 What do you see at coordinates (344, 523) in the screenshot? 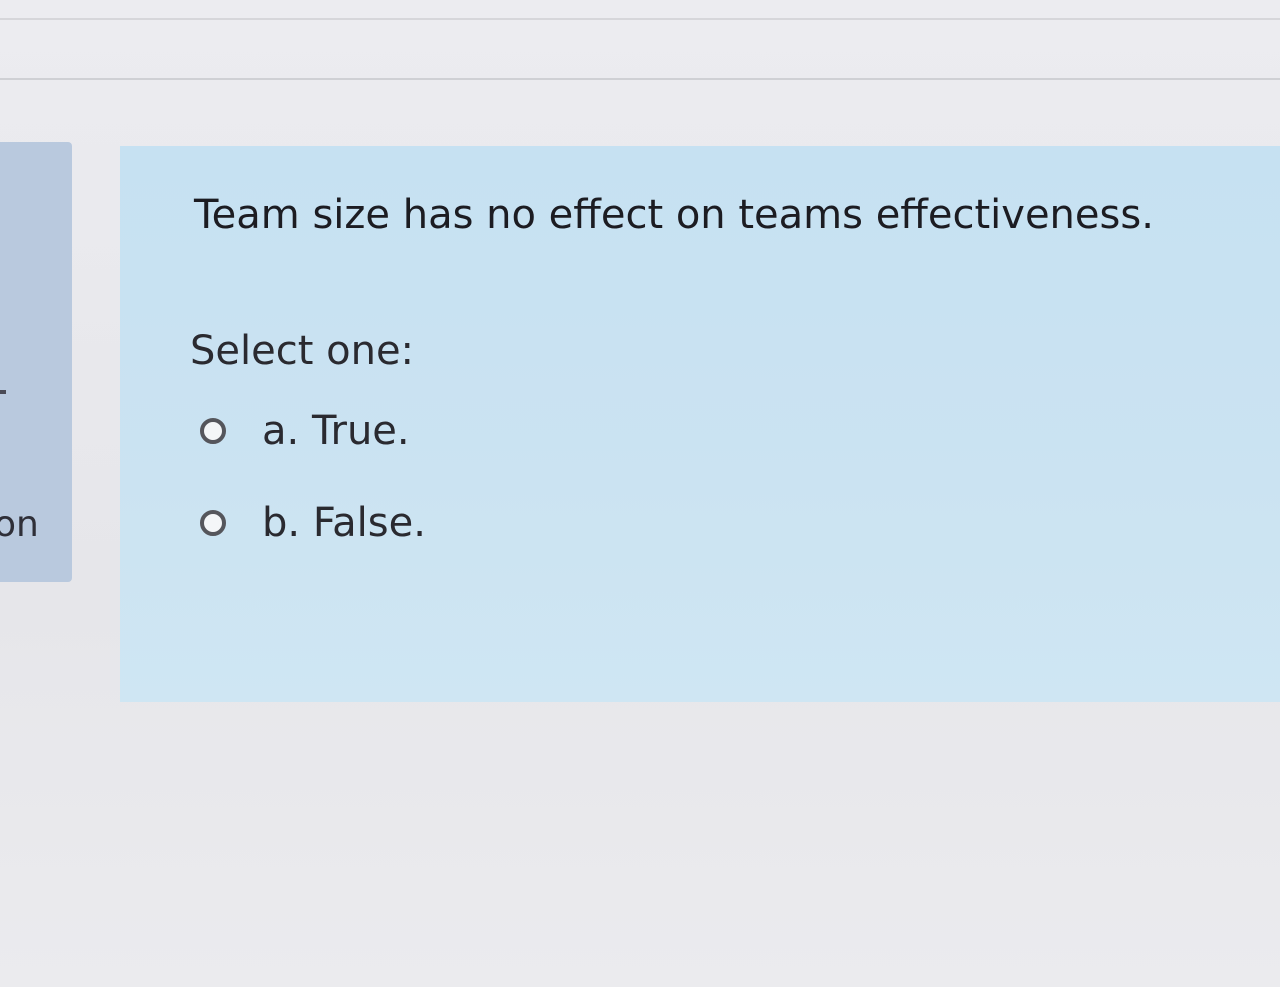
I see `answer-label-b: b. False.` at bounding box center [344, 523].